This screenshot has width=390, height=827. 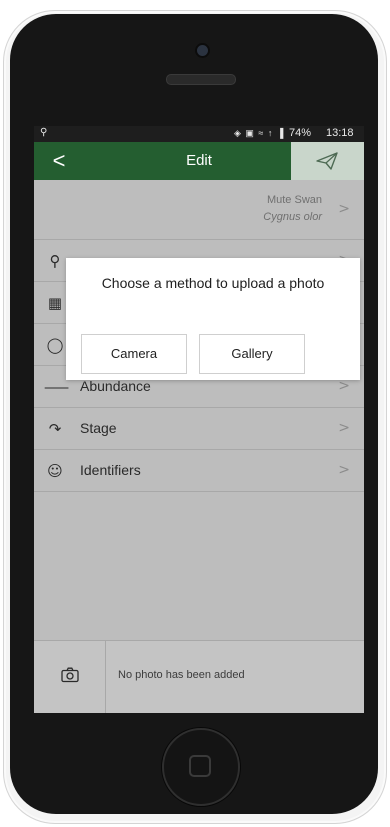 What do you see at coordinates (292, 217) in the screenshot?
I see `species-latin-name: Cygnus olor` at bounding box center [292, 217].